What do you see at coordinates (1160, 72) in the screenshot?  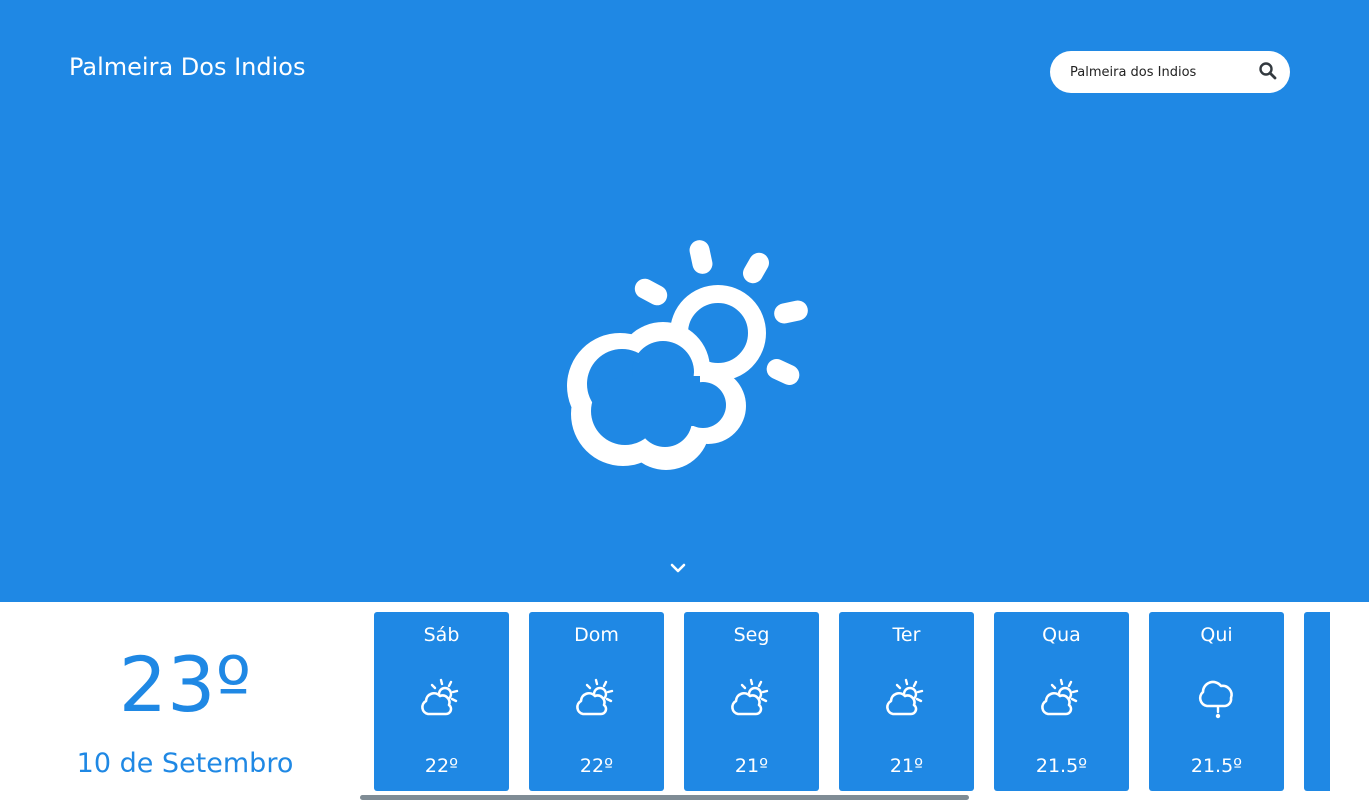 I see `search-input` at bounding box center [1160, 72].